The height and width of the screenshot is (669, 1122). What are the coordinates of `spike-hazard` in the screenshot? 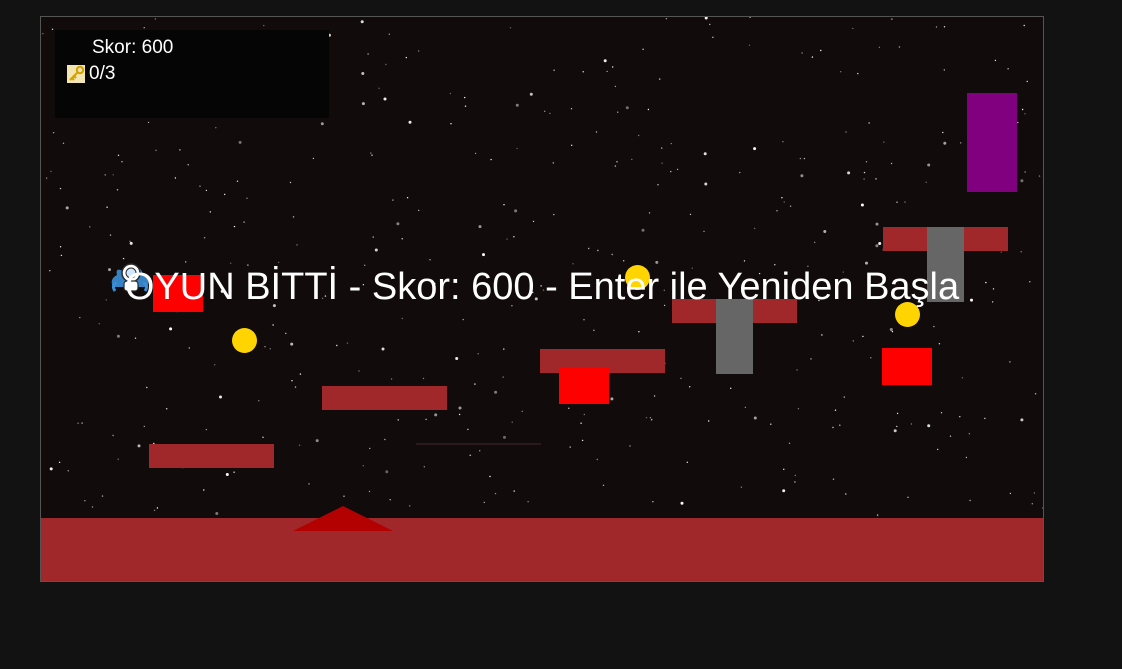 It's located at (343, 518).